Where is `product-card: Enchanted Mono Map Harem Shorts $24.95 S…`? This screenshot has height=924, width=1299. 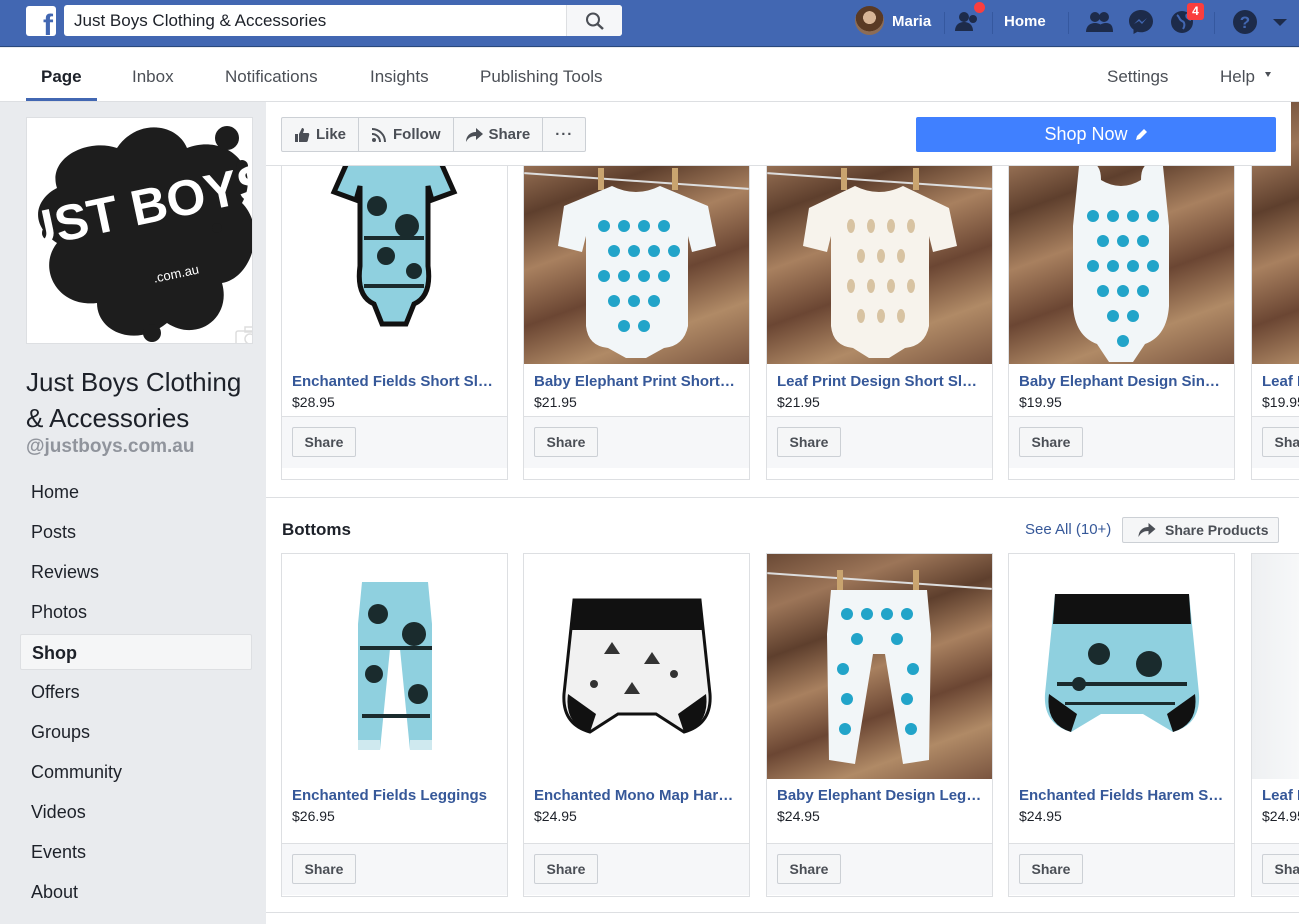
product-card: Enchanted Mono Map Harem Shorts $24.95 S… is located at coordinates (636, 725).